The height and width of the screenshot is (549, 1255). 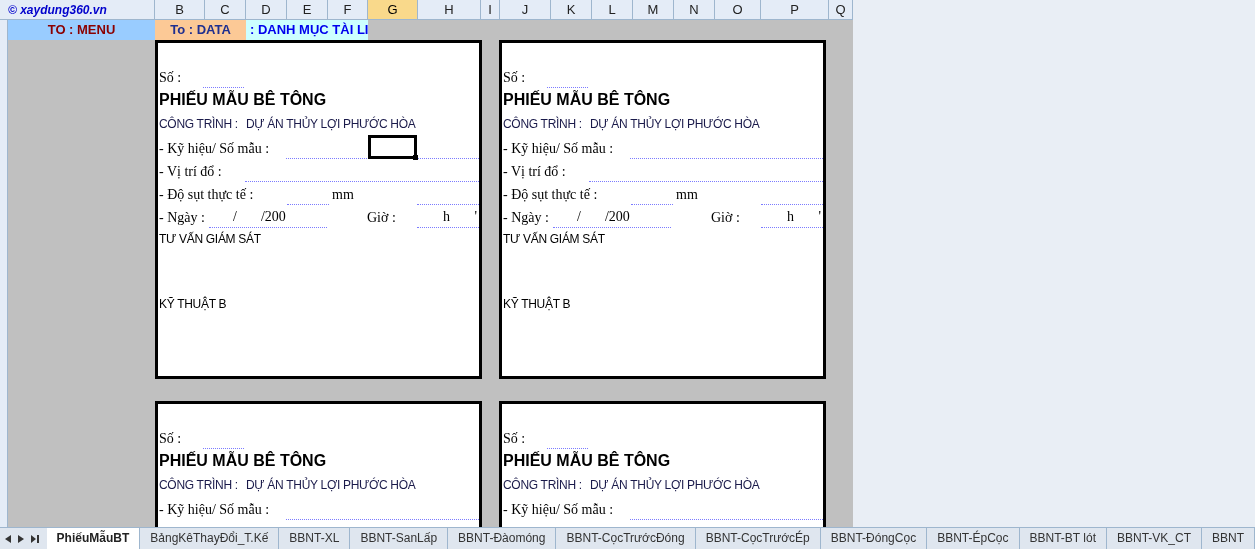 What do you see at coordinates (315, 538) in the screenshot?
I see `sheet-tab: BBNT-XL` at bounding box center [315, 538].